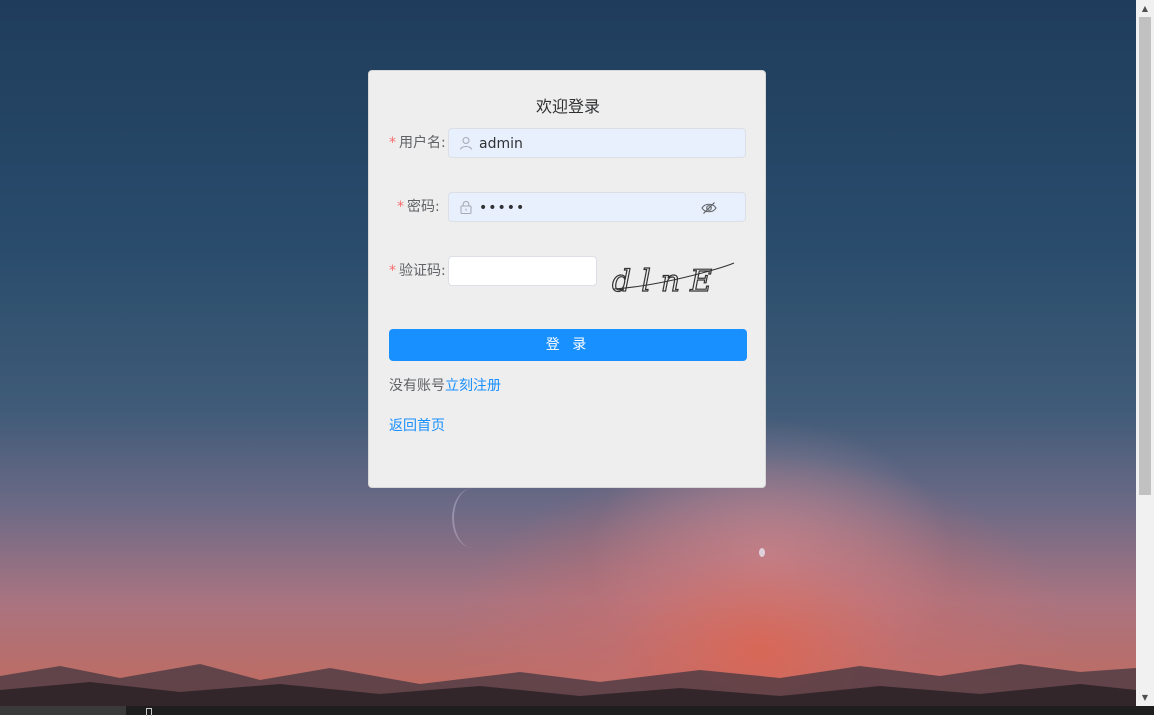  I want to click on username-input: admin, so click(597, 143).